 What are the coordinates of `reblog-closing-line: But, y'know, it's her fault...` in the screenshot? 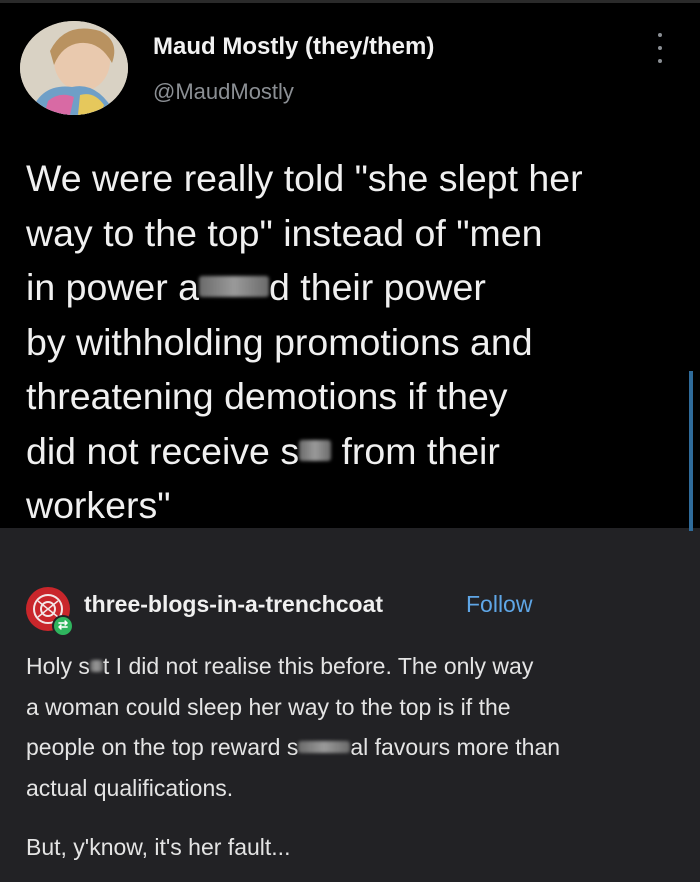 It's located at (158, 847).